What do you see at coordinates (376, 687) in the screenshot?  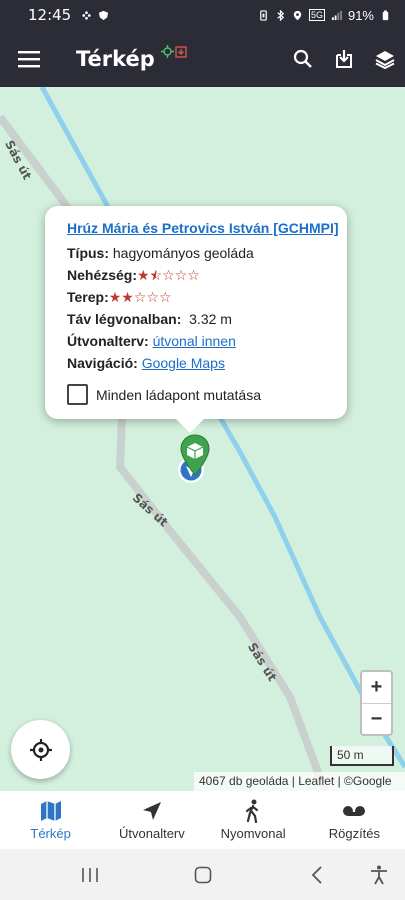 I see `zoom-in-button: +` at bounding box center [376, 687].